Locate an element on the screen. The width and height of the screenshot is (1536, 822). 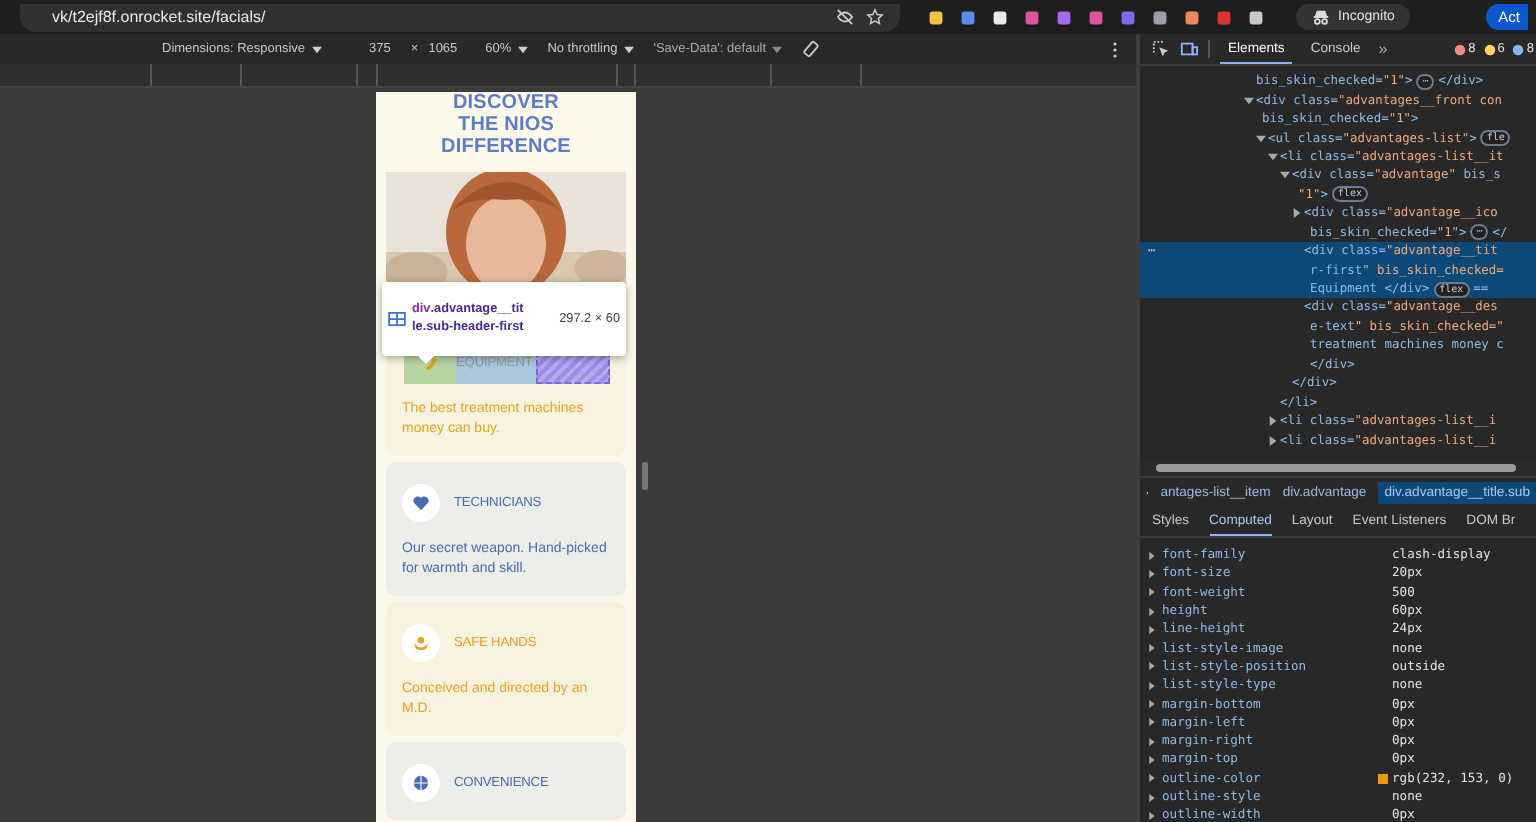
heart-icon is located at coordinates (421, 503).